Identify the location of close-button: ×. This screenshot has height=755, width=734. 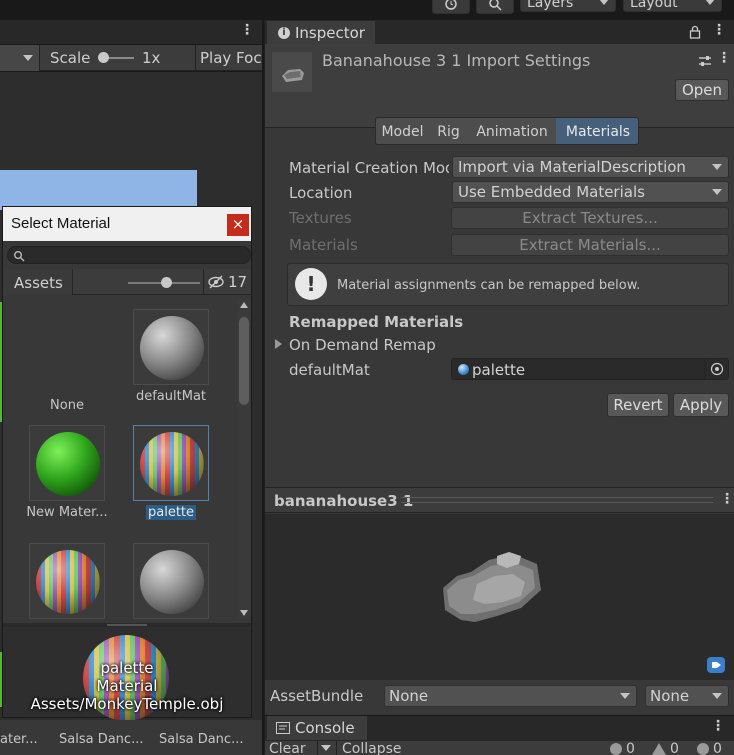
(238, 225).